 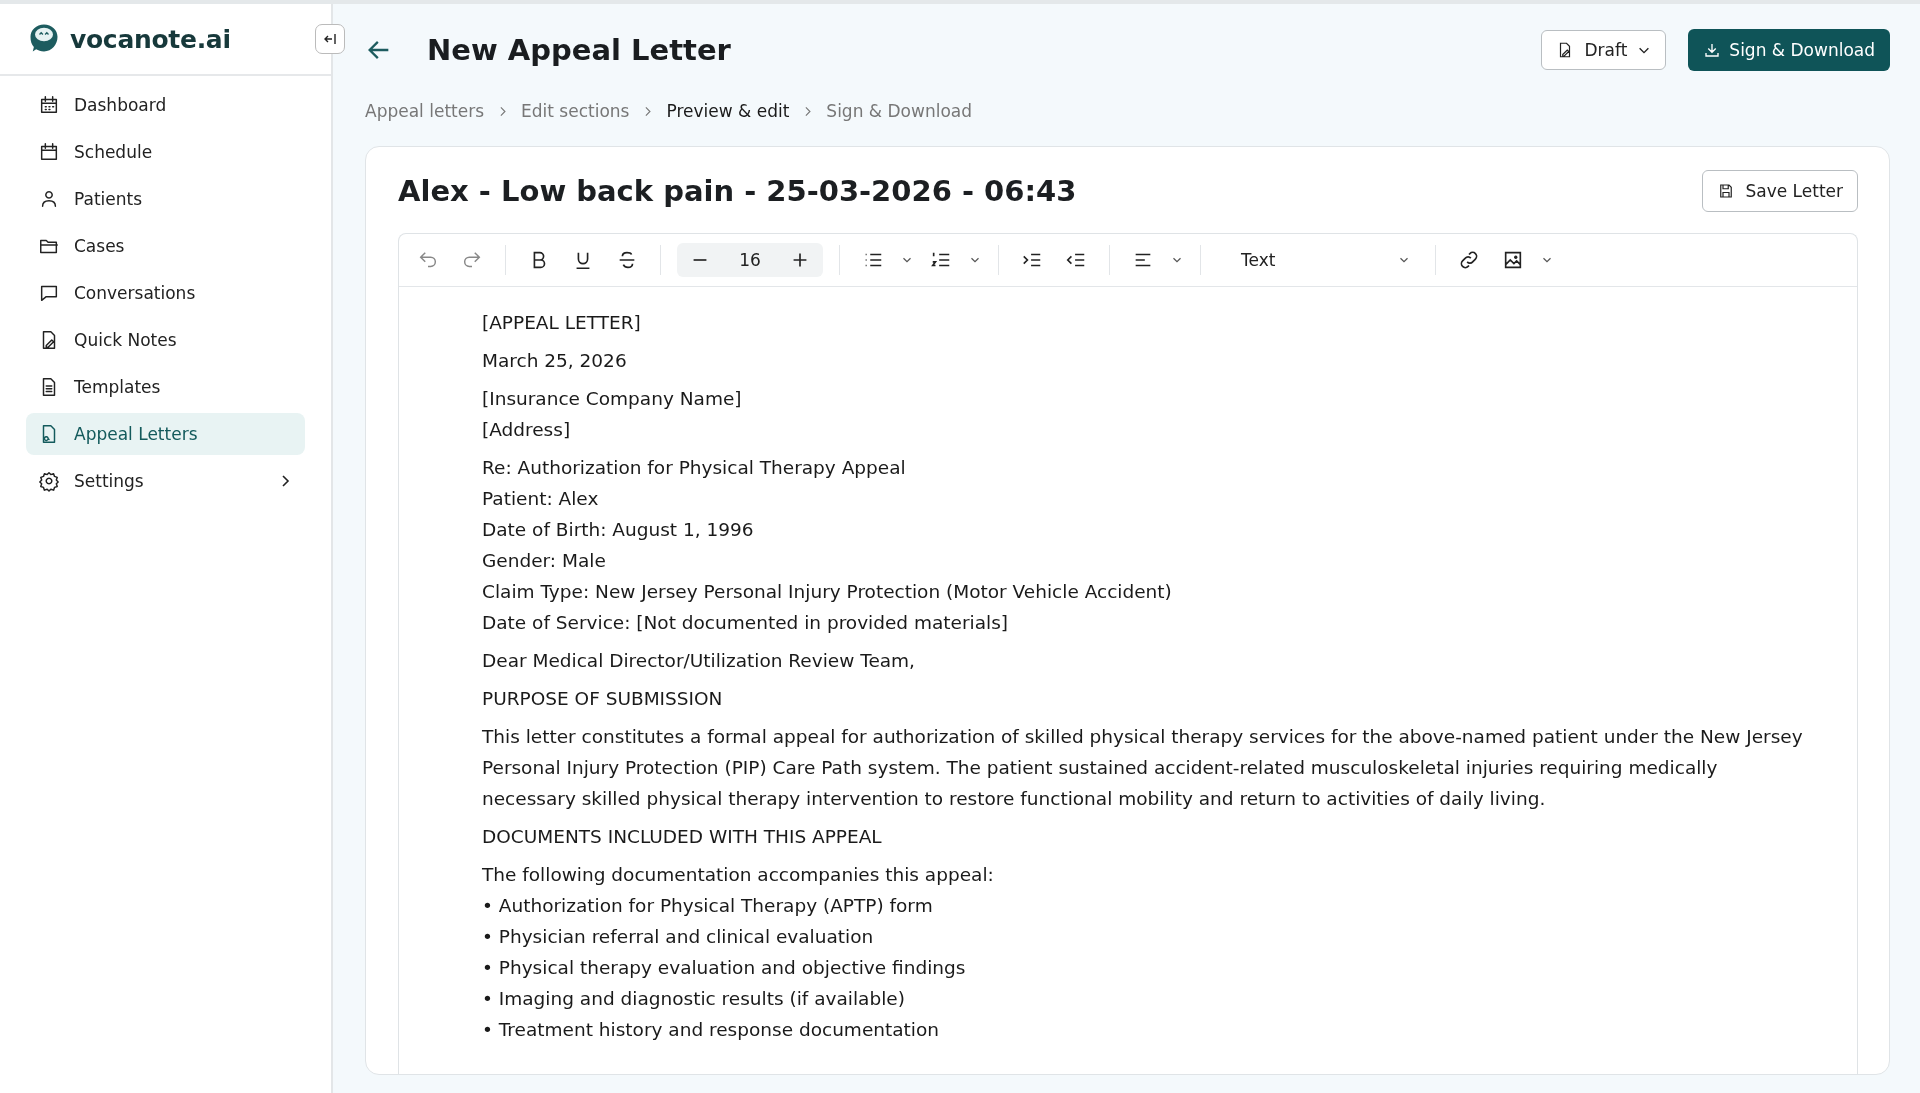 I want to click on font-size-control: 16, so click(x=750, y=260).